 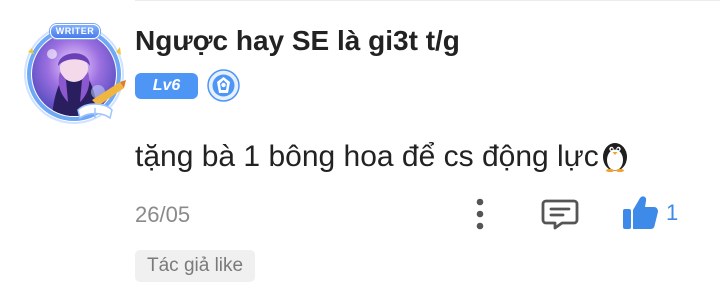 What do you see at coordinates (166, 86) in the screenshot?
I see `level-badge: Lv6` at bounding box center [166, 86].